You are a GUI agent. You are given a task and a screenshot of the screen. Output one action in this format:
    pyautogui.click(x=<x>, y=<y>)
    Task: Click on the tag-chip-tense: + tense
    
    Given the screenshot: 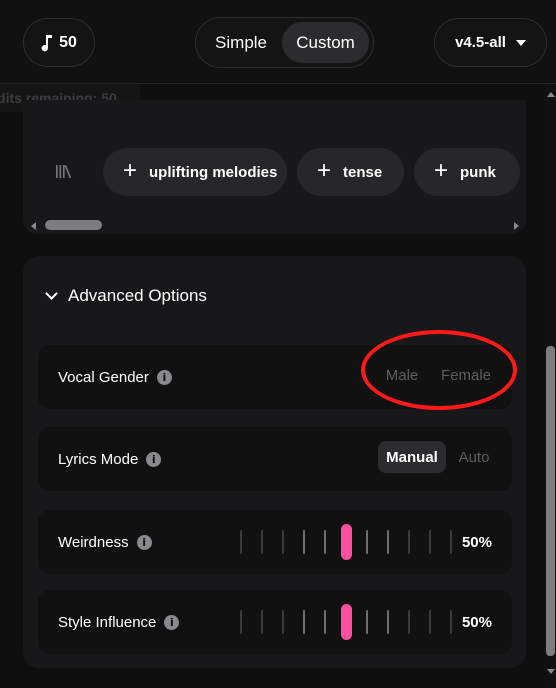 What is the action you would take?
    pyautogui.click(x=350, y=172)
    